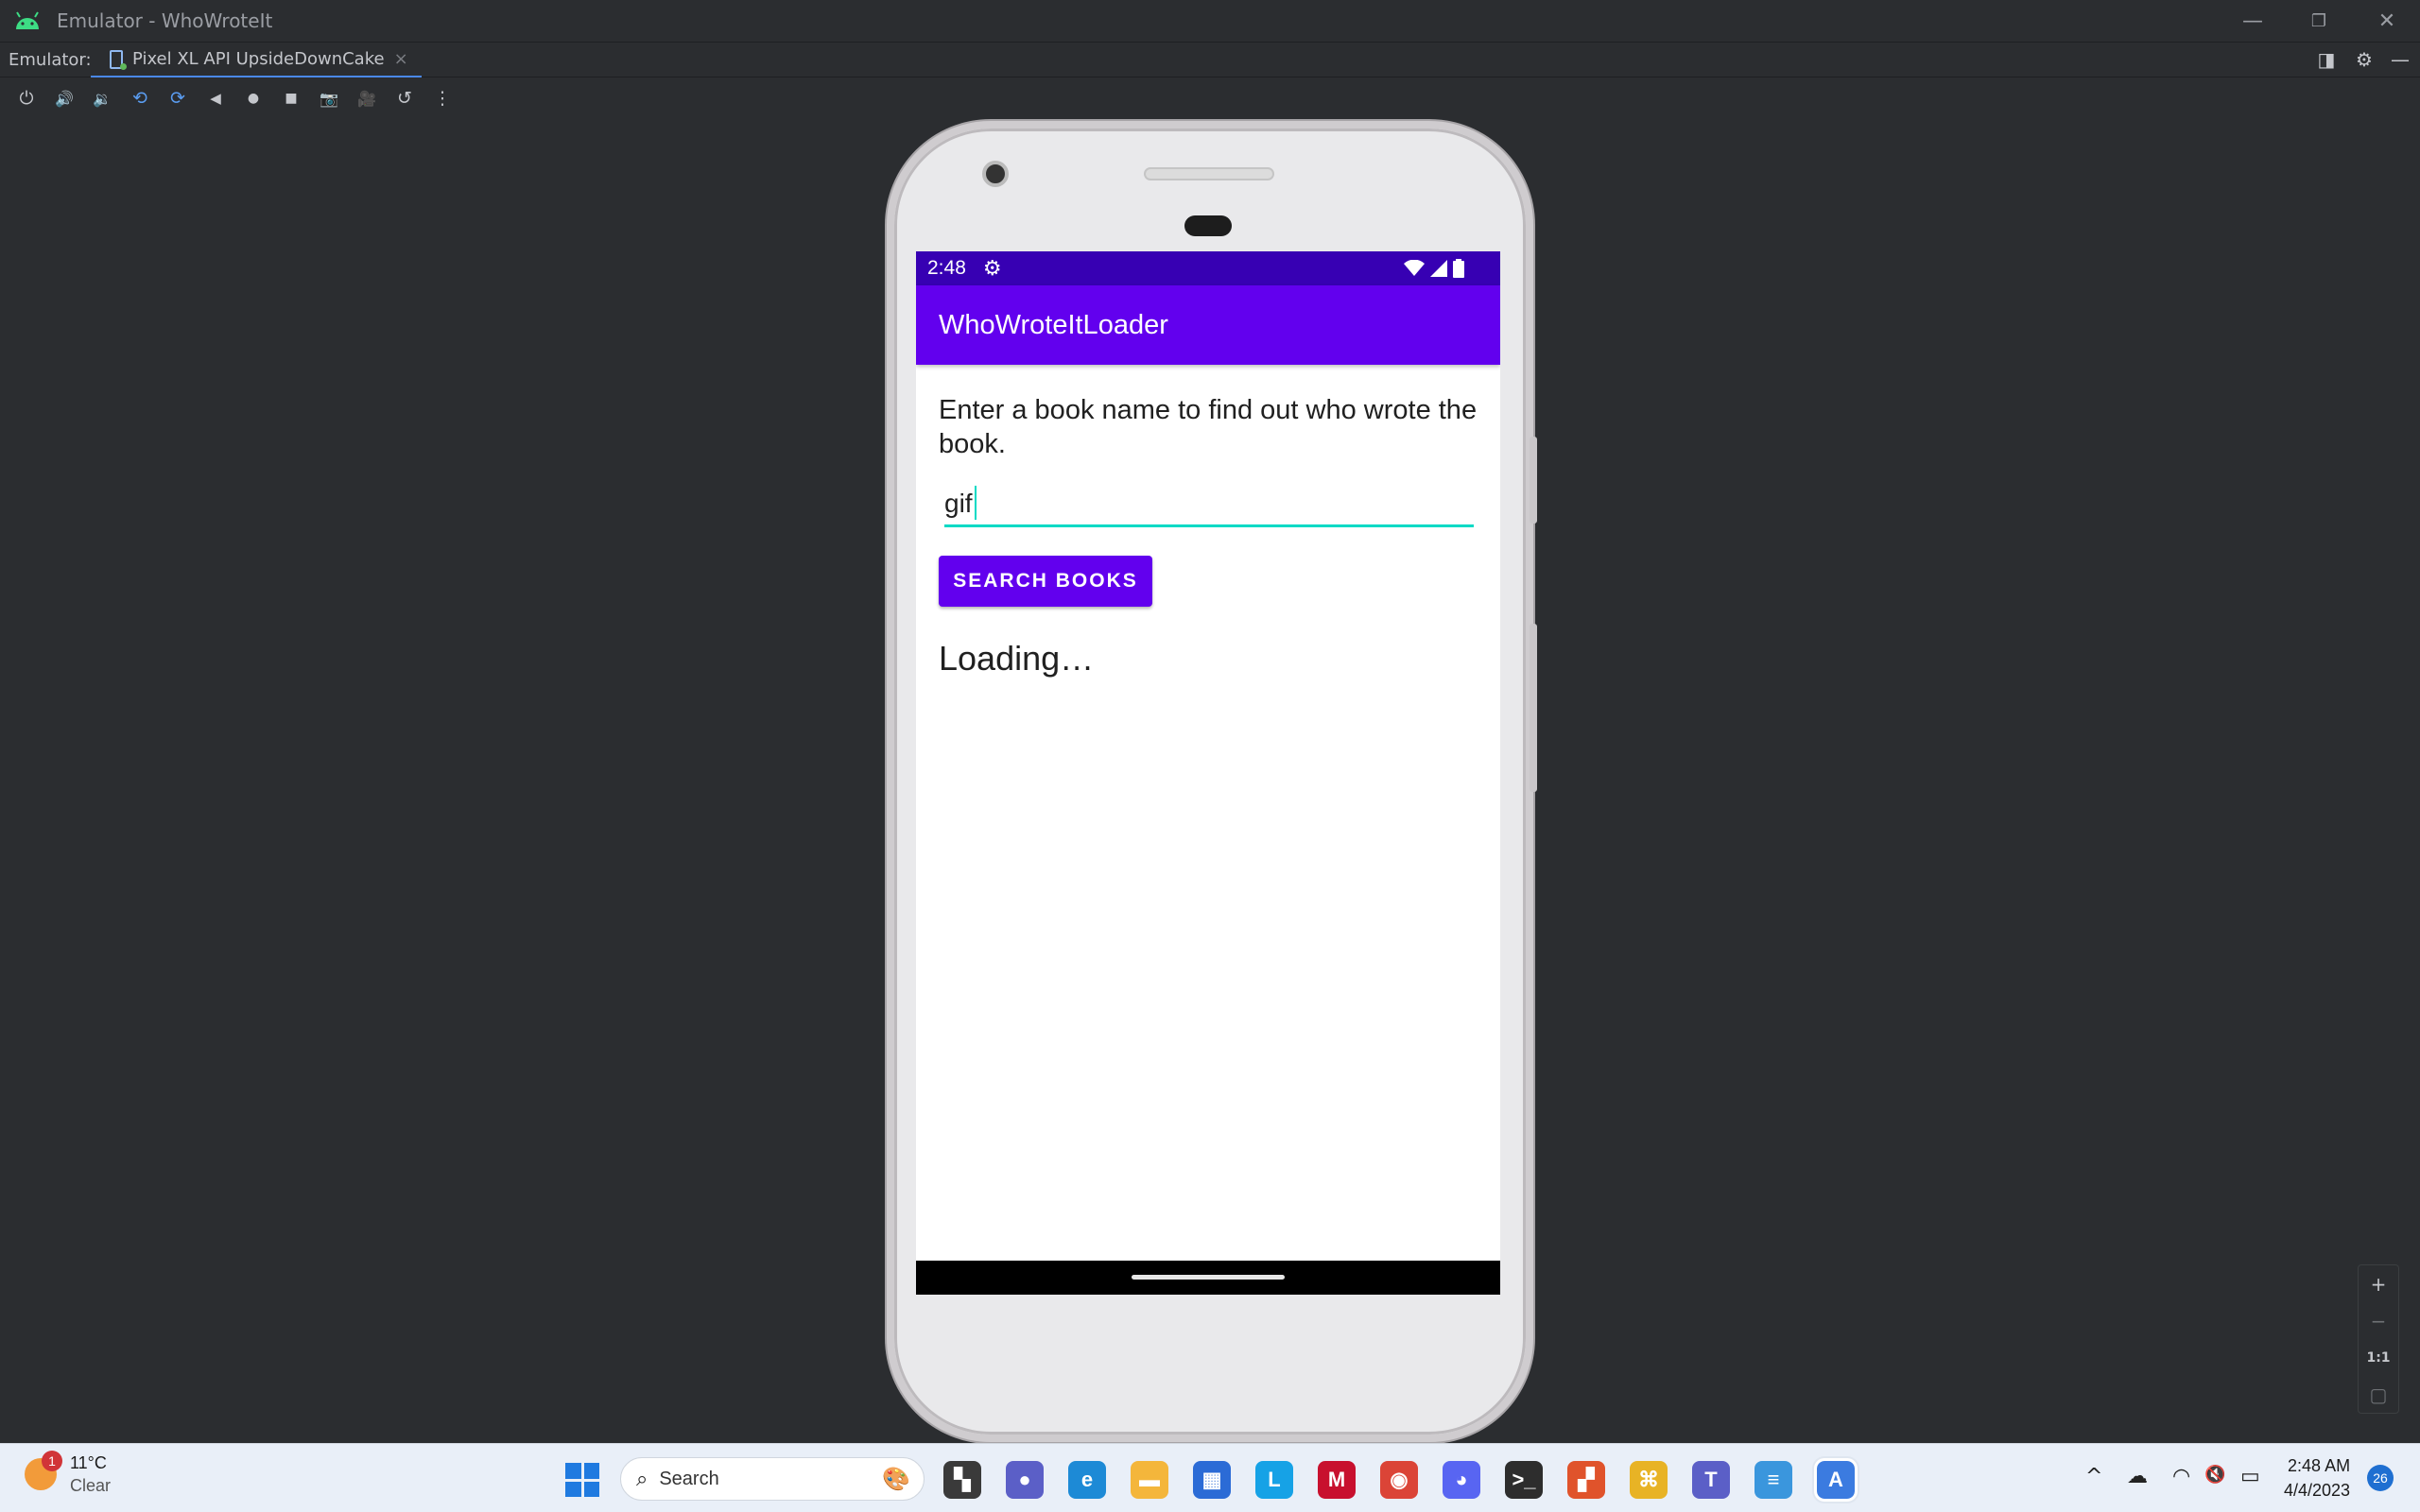 The image size is (2420, 1512). Describe the element at coordinates (1209, 173) in the screenshot. I see `earpiece-speaker` at that location.